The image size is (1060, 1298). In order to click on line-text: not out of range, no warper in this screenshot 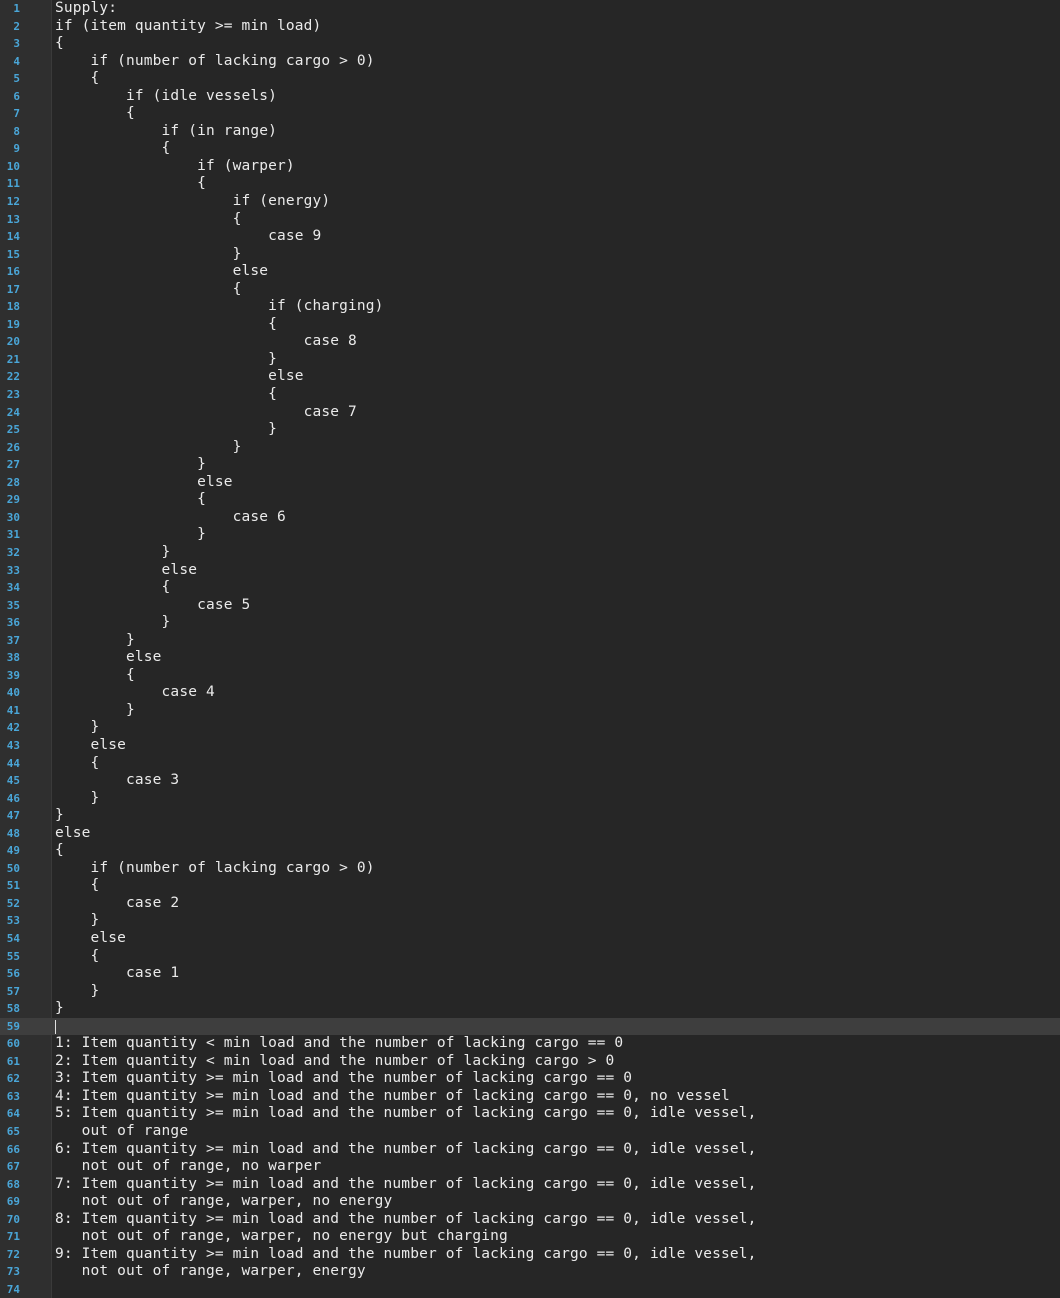, I will do `click(188, 1167)`.